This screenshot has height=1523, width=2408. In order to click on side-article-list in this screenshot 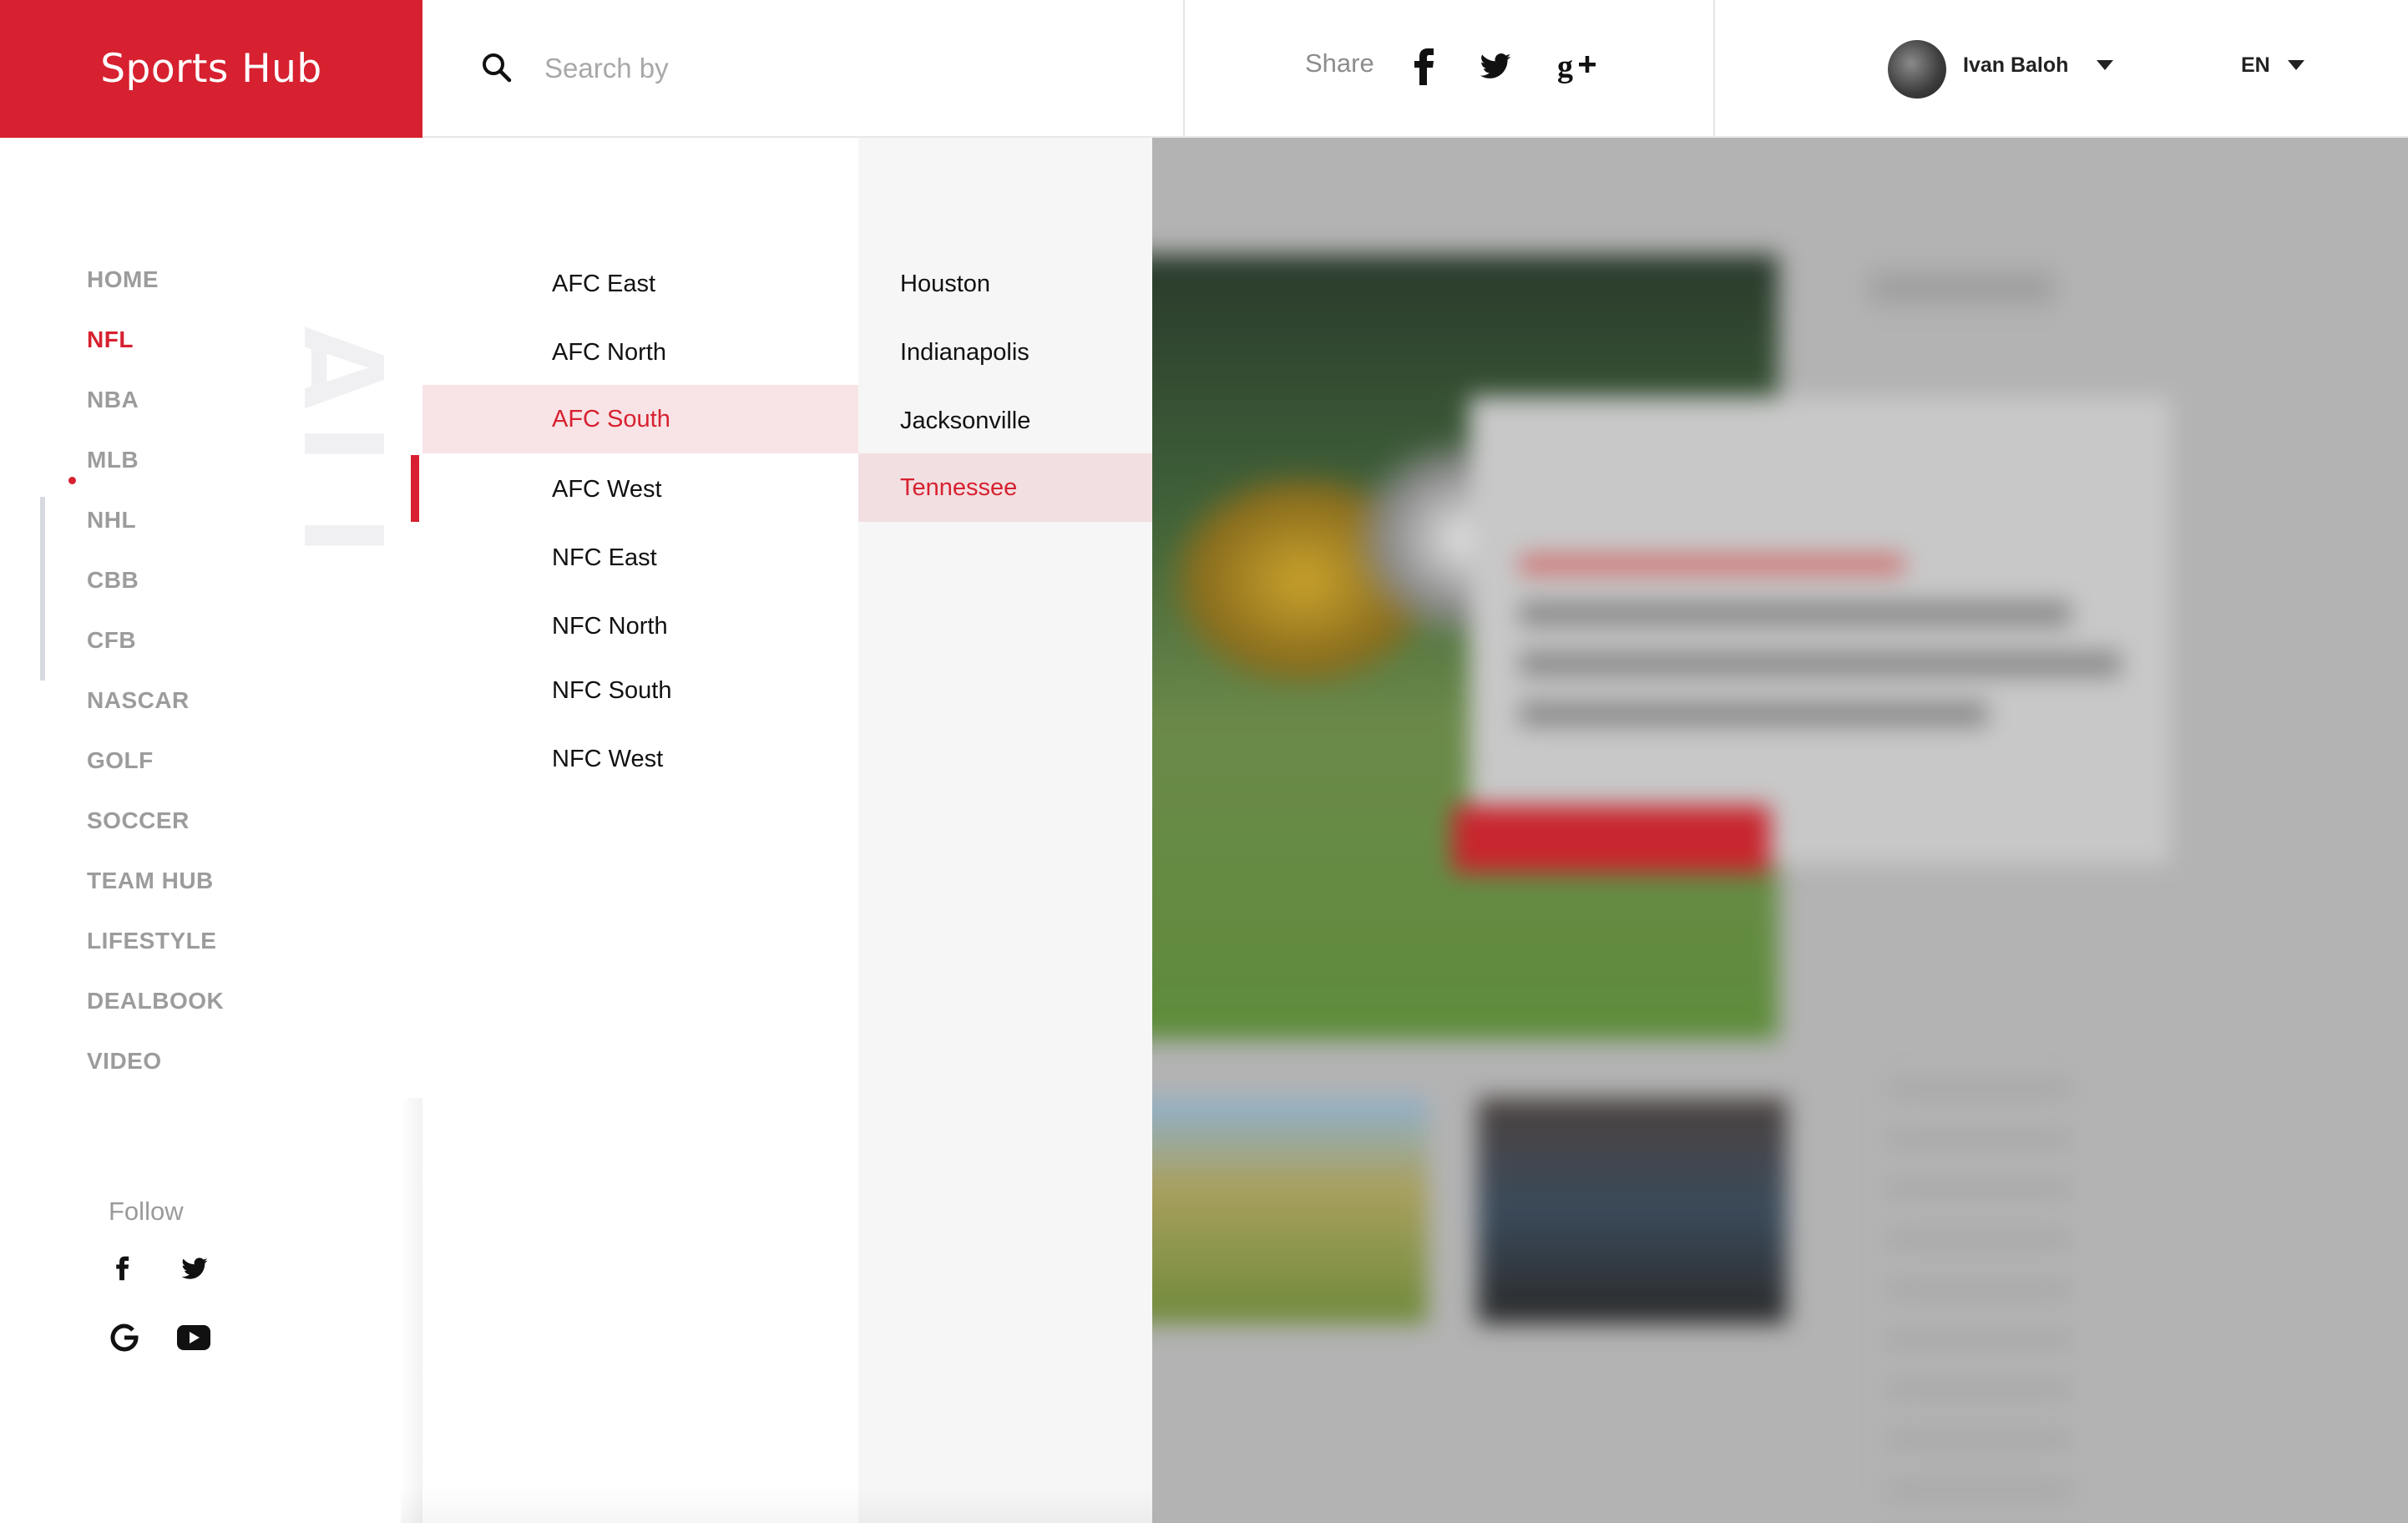, I will do `click(1979, 1290)`.